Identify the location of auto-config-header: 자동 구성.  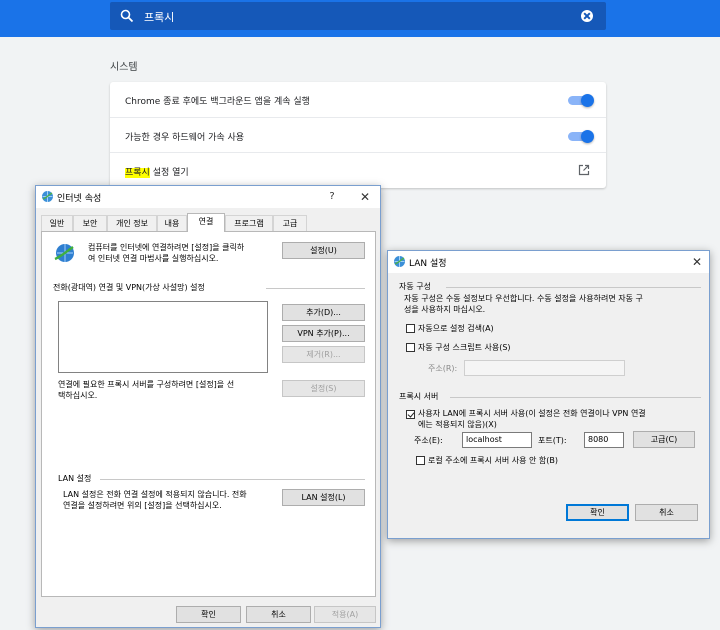
(415, 286).